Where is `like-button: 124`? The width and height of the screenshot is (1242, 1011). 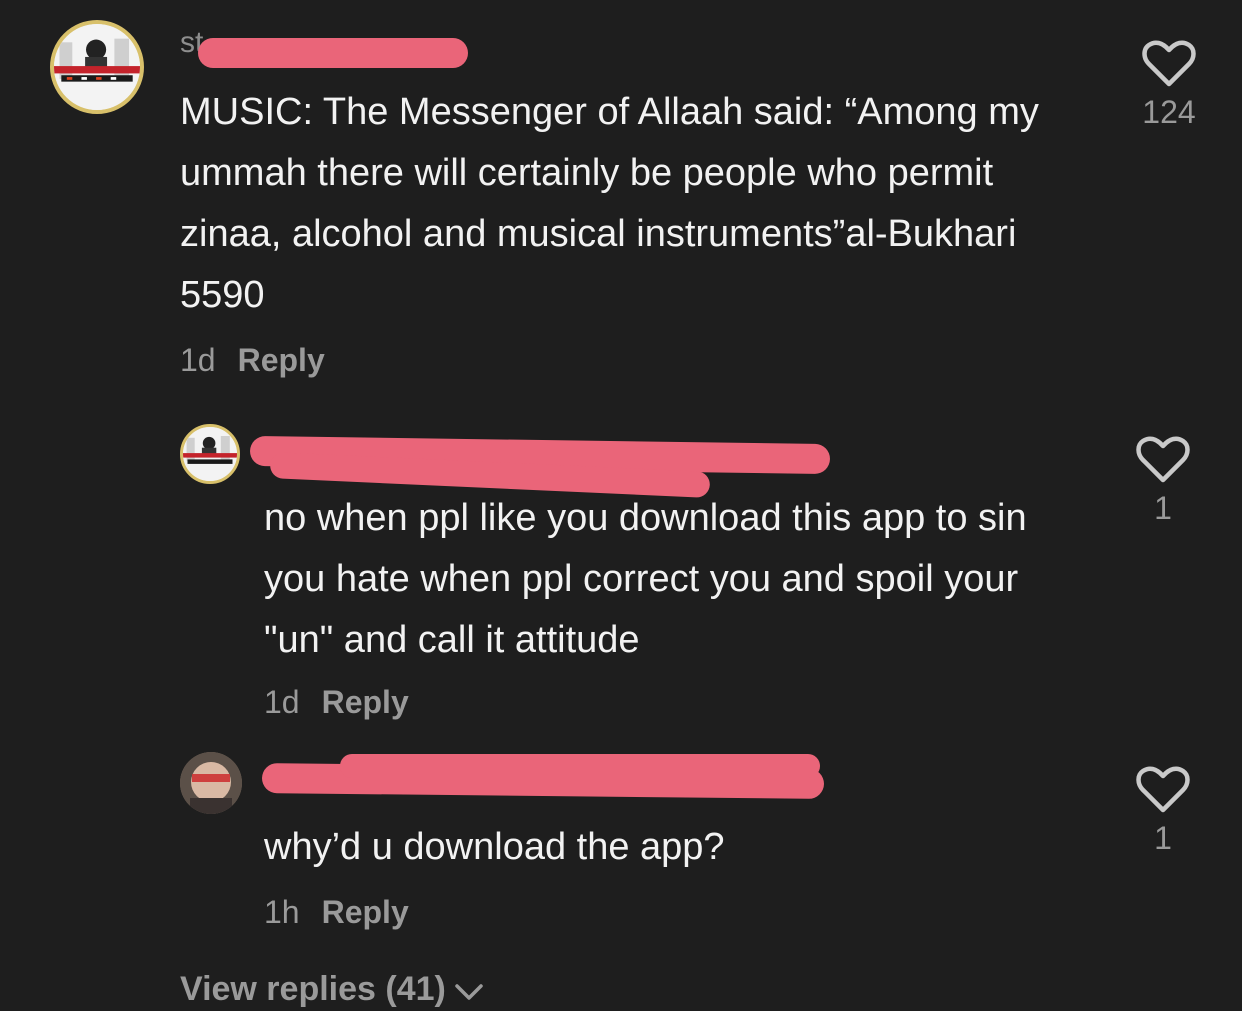 like-button: 124 is located at coordinates (1169, 85).